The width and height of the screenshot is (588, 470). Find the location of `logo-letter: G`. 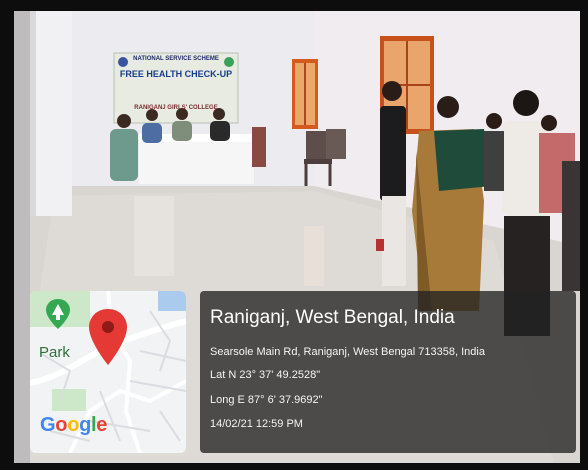

logo-letter: G is located at coordinates (48, 425).